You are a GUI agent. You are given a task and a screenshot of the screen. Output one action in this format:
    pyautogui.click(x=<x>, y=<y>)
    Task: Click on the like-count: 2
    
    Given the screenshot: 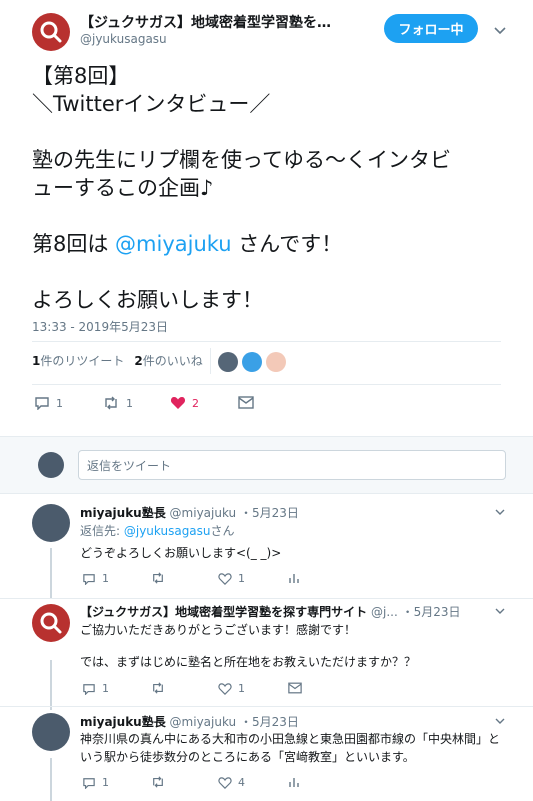 What is the action you would take?
    pyautogui.click(x=195, y=403)
    